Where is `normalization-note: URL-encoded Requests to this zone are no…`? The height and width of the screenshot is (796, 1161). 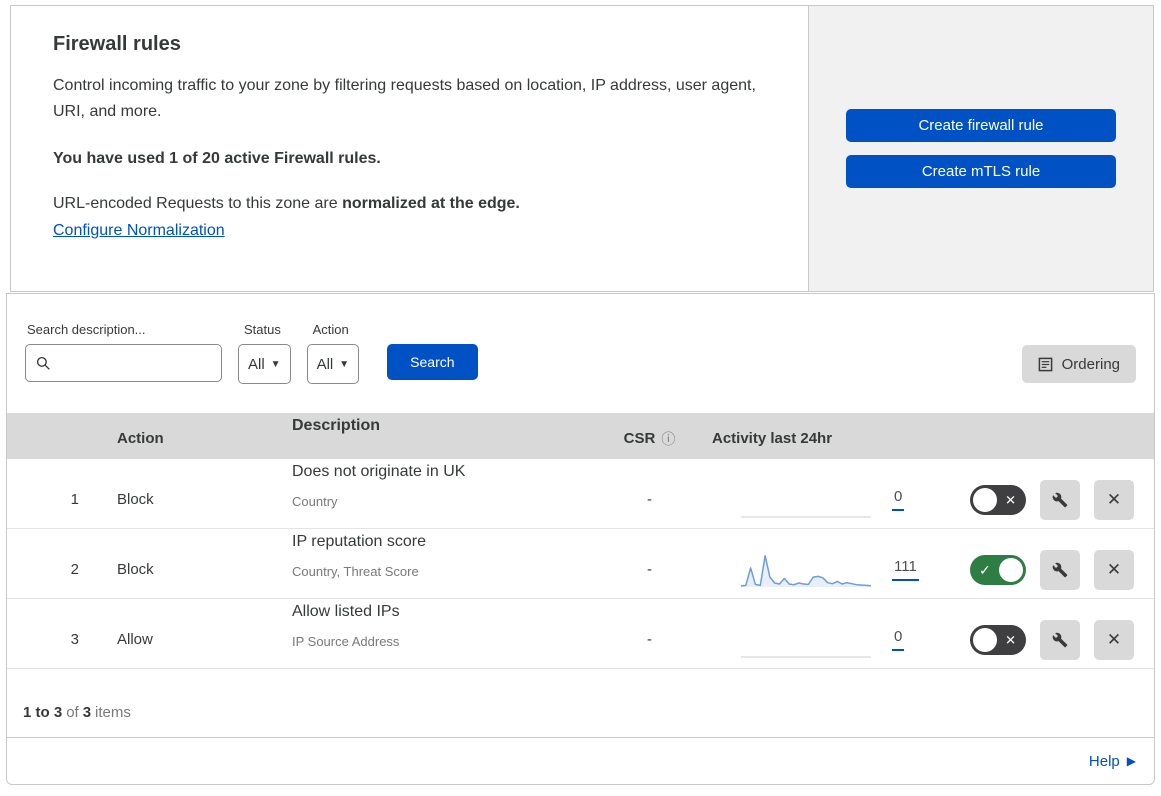 normalization-note: URL-encoded Requests to this zone are no… is located at coordinates (409, 204).